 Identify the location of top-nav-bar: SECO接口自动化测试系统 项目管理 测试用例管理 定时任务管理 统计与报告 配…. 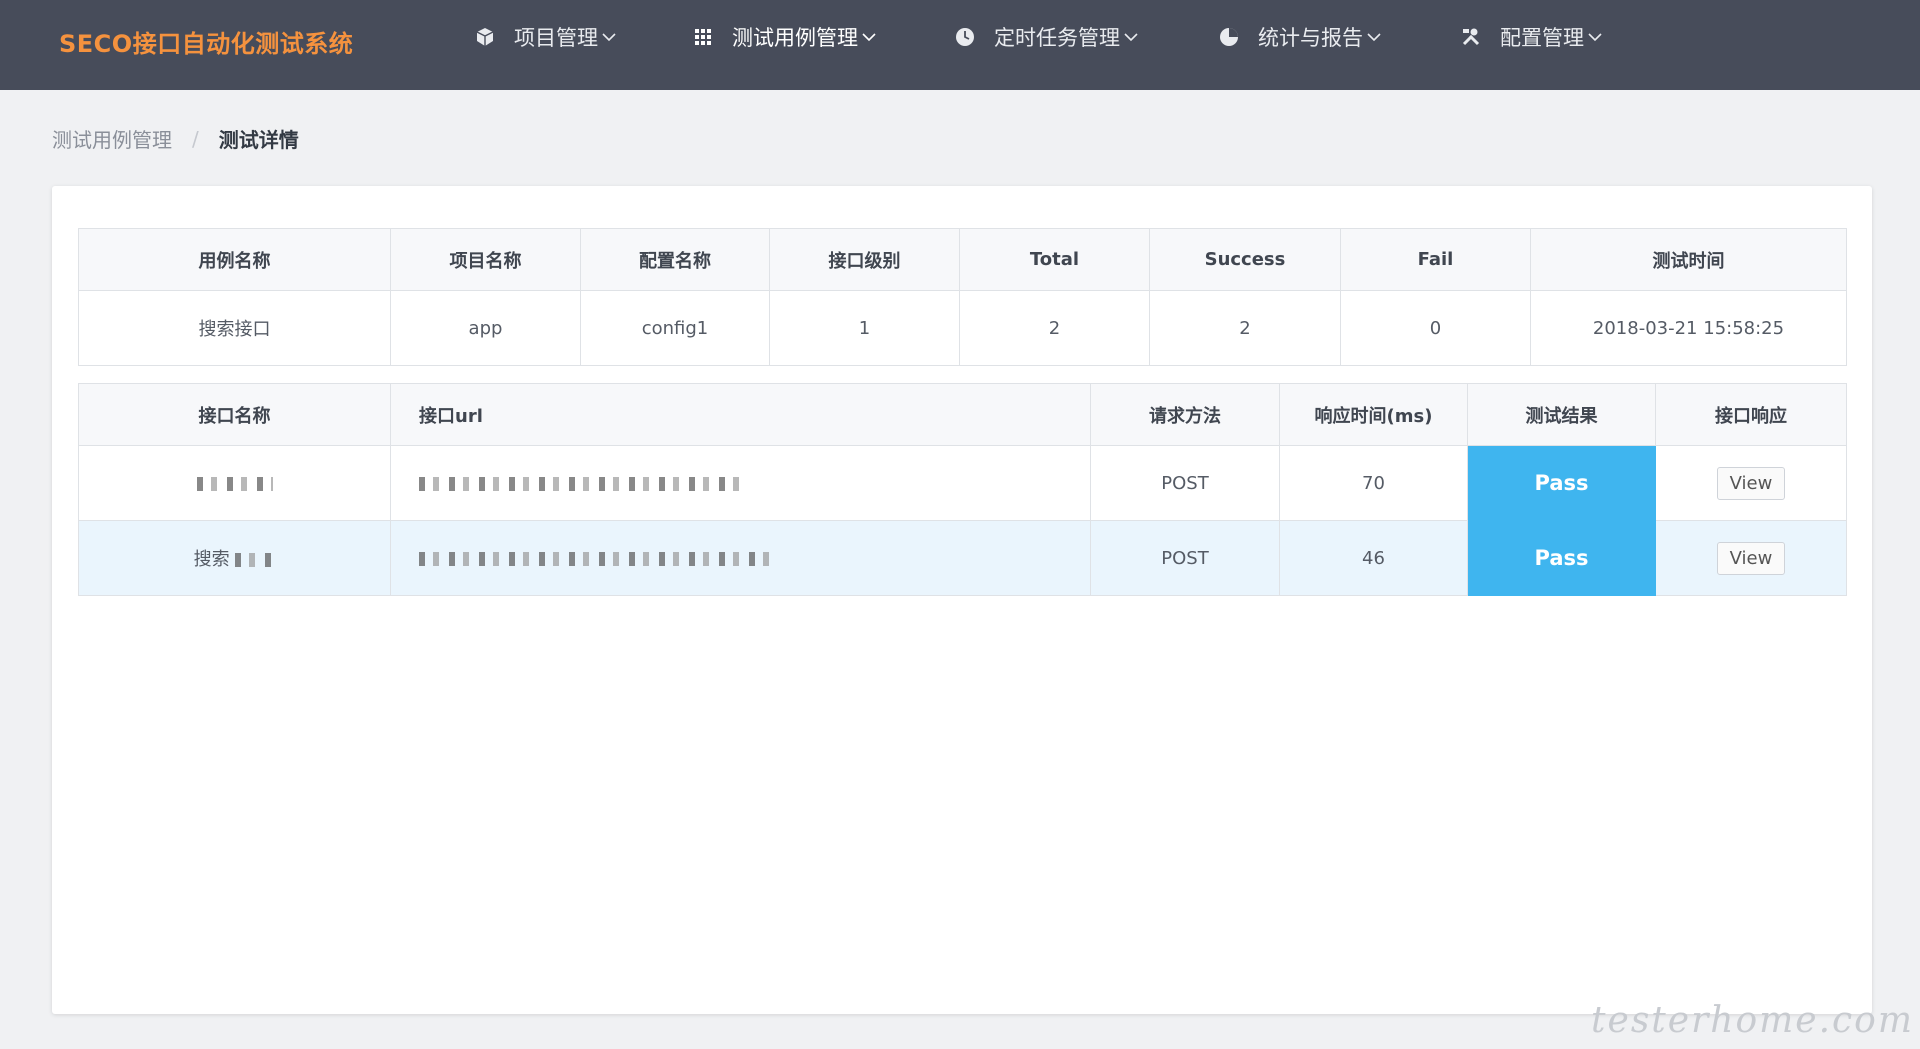
(960, 45).